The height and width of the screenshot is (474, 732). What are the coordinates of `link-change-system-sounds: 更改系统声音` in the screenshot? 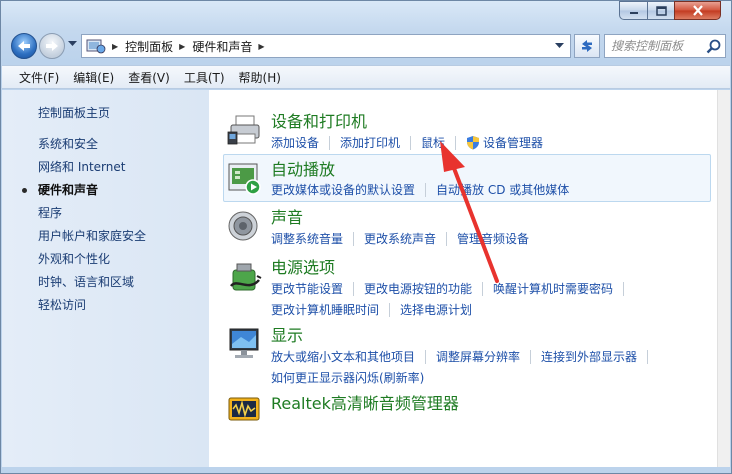 It's located at (400, 238).